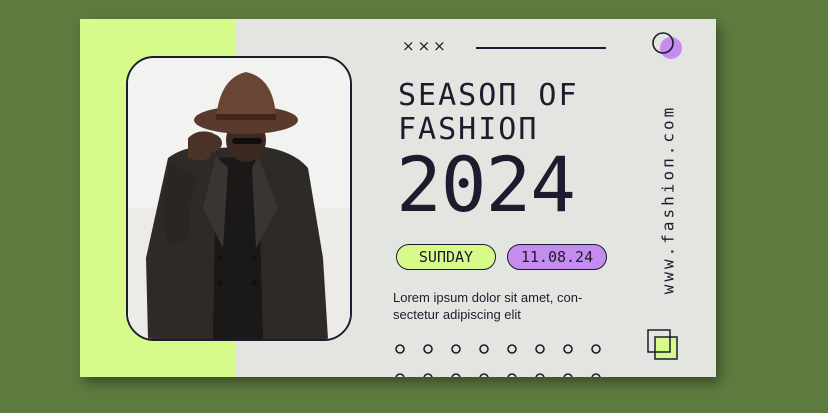  I want to click on headline: SEASOП OF FASHIOП, so click(488, 113).